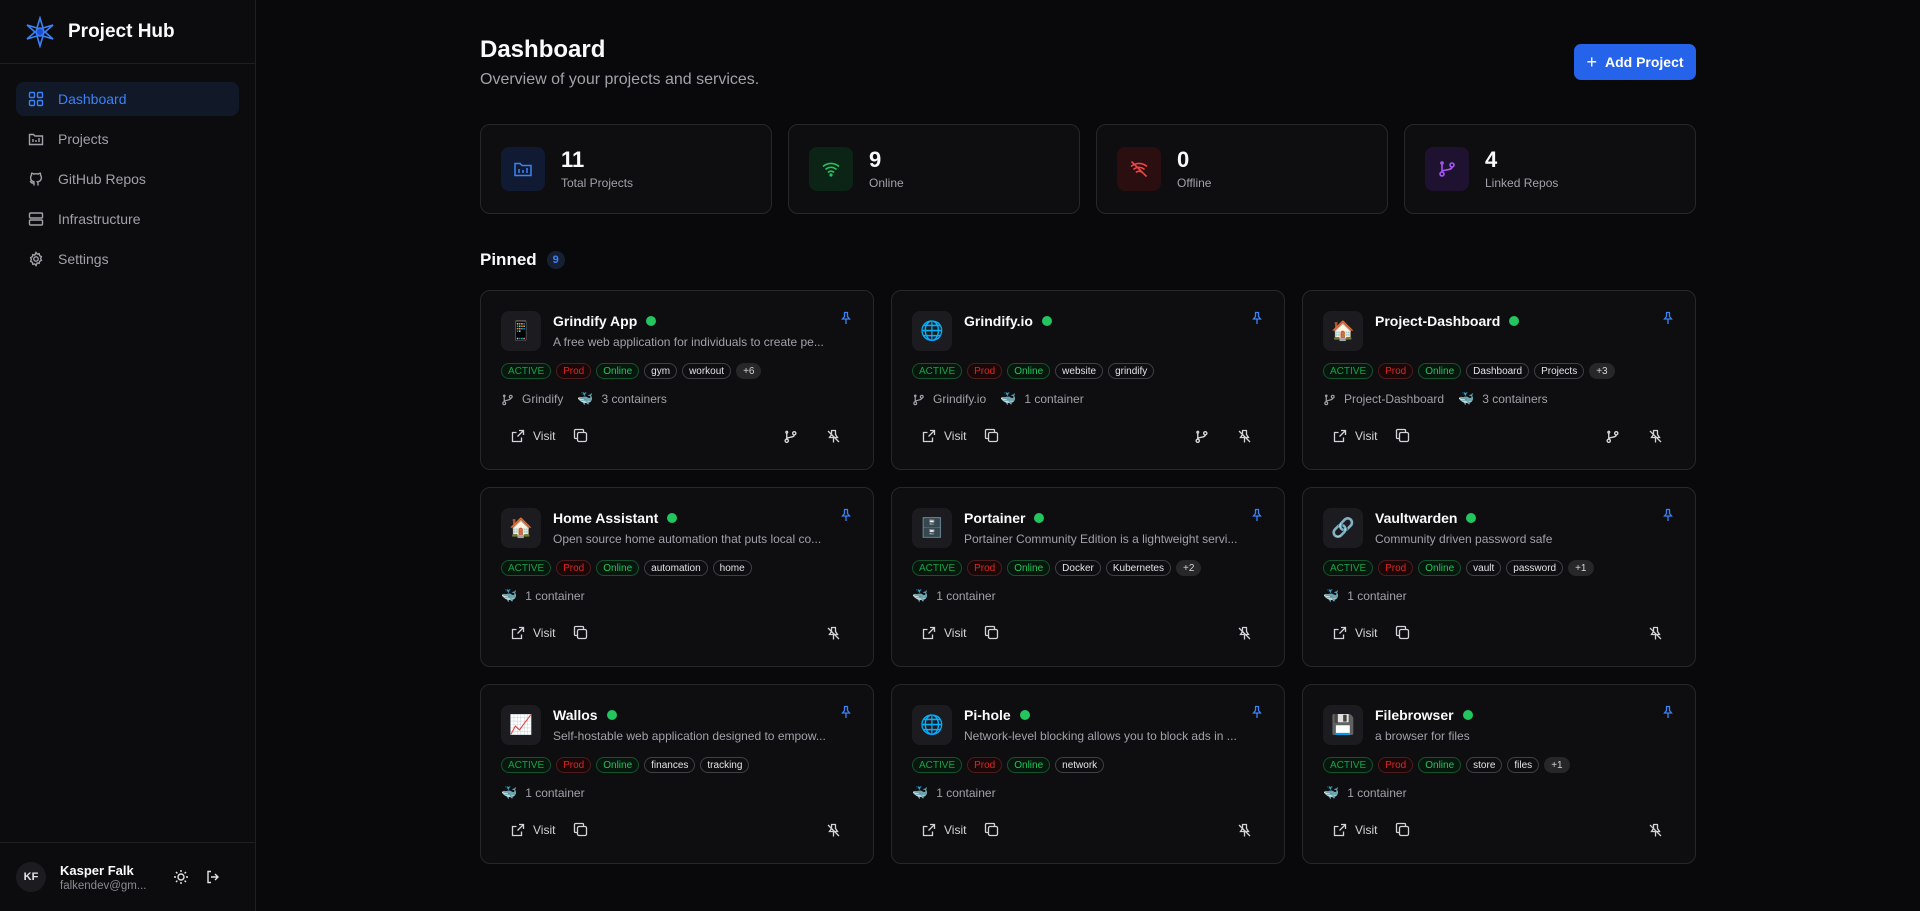 The width and height of the screenshot is (1920, 911). Describe the element at coordinates (127, 139) in the screenshot. I see `sidebar-item-projects: Projects` at that location.